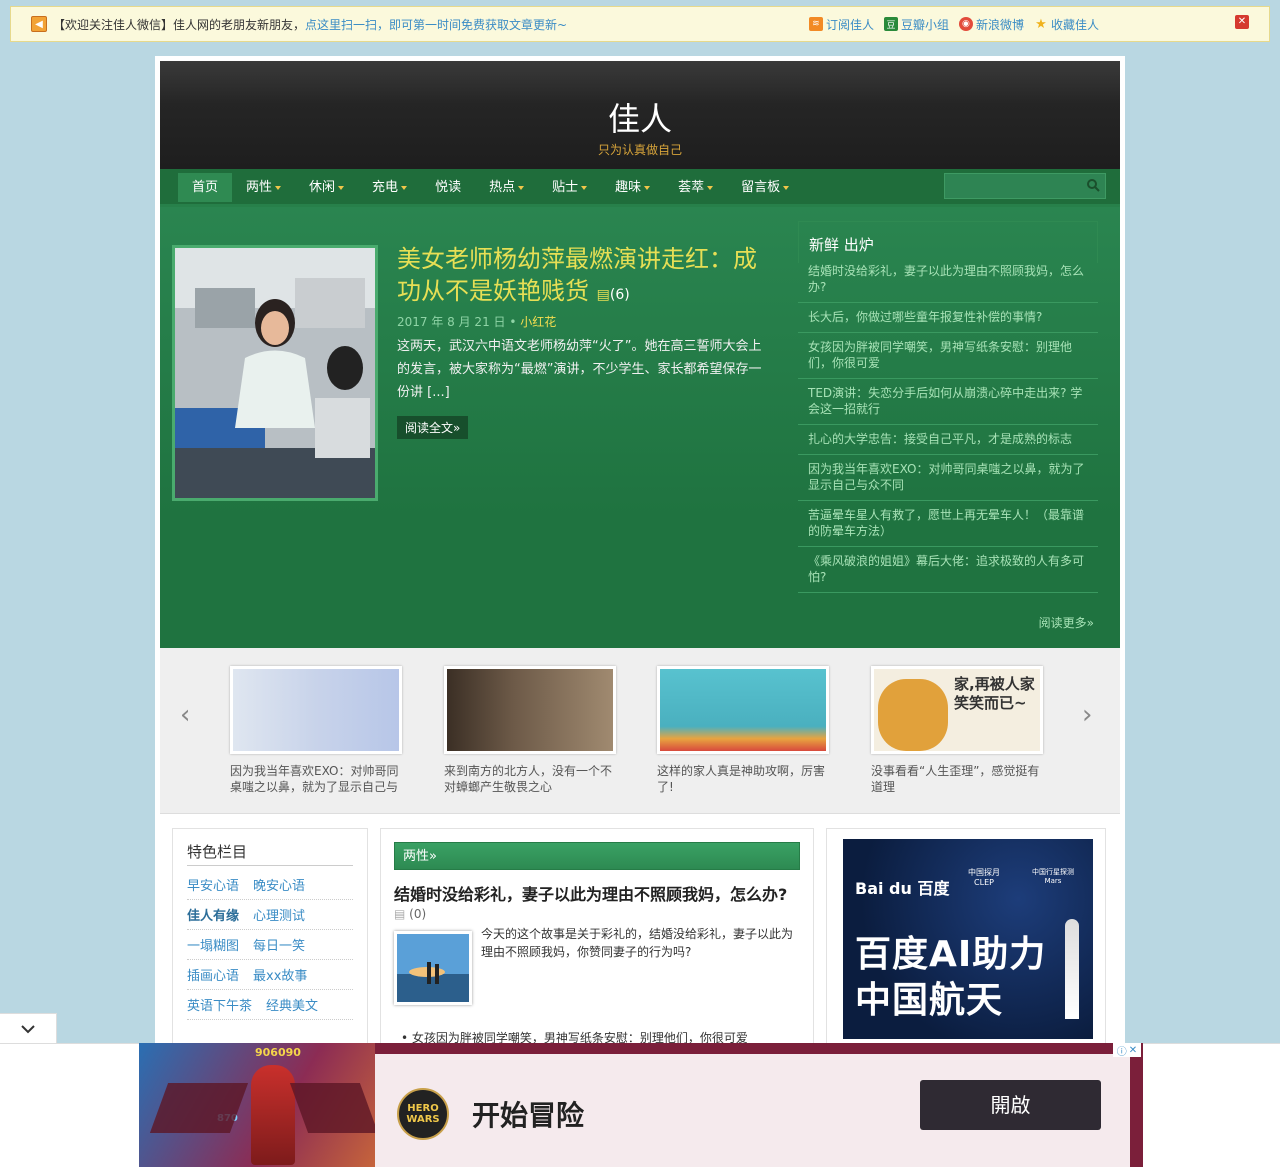 This screenshot has height=1167, width=1280. I want to click on nav-item-fun: 趣味, so click(632, 187).